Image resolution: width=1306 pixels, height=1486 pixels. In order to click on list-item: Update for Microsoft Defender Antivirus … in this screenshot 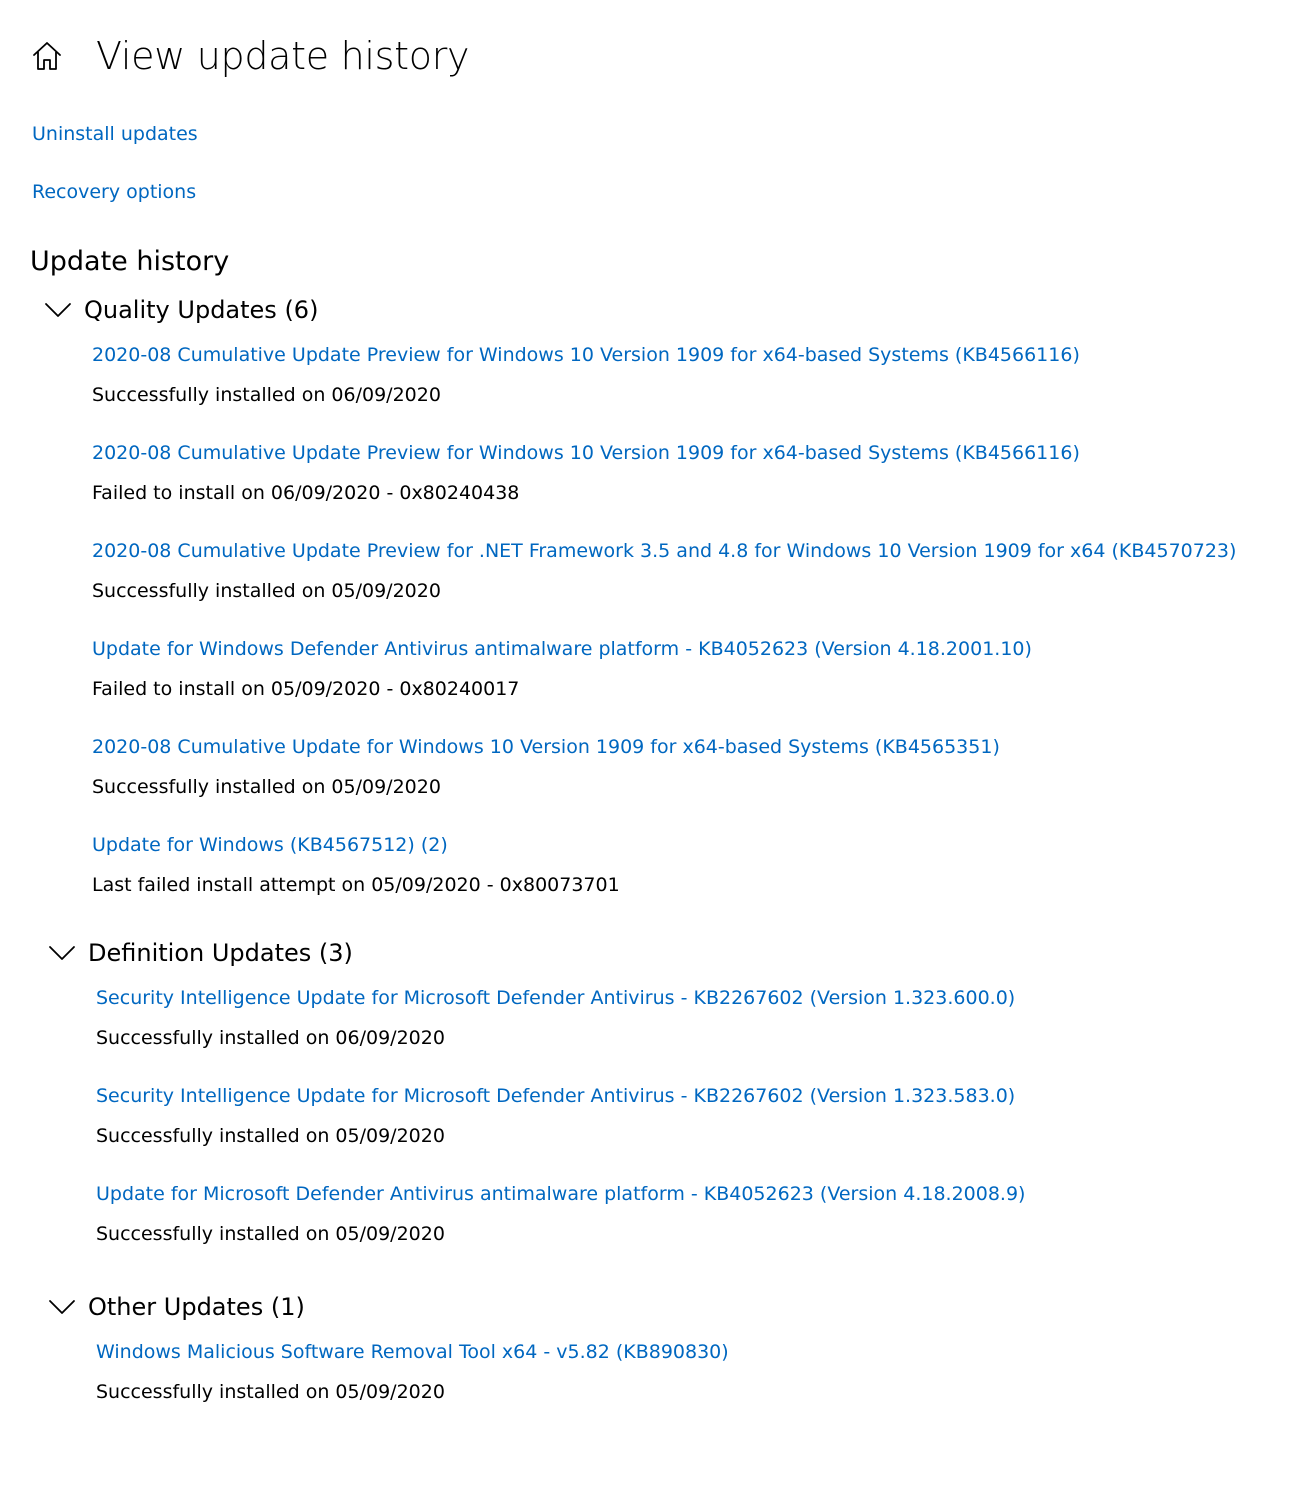, I will do `click(690, 1230)`.